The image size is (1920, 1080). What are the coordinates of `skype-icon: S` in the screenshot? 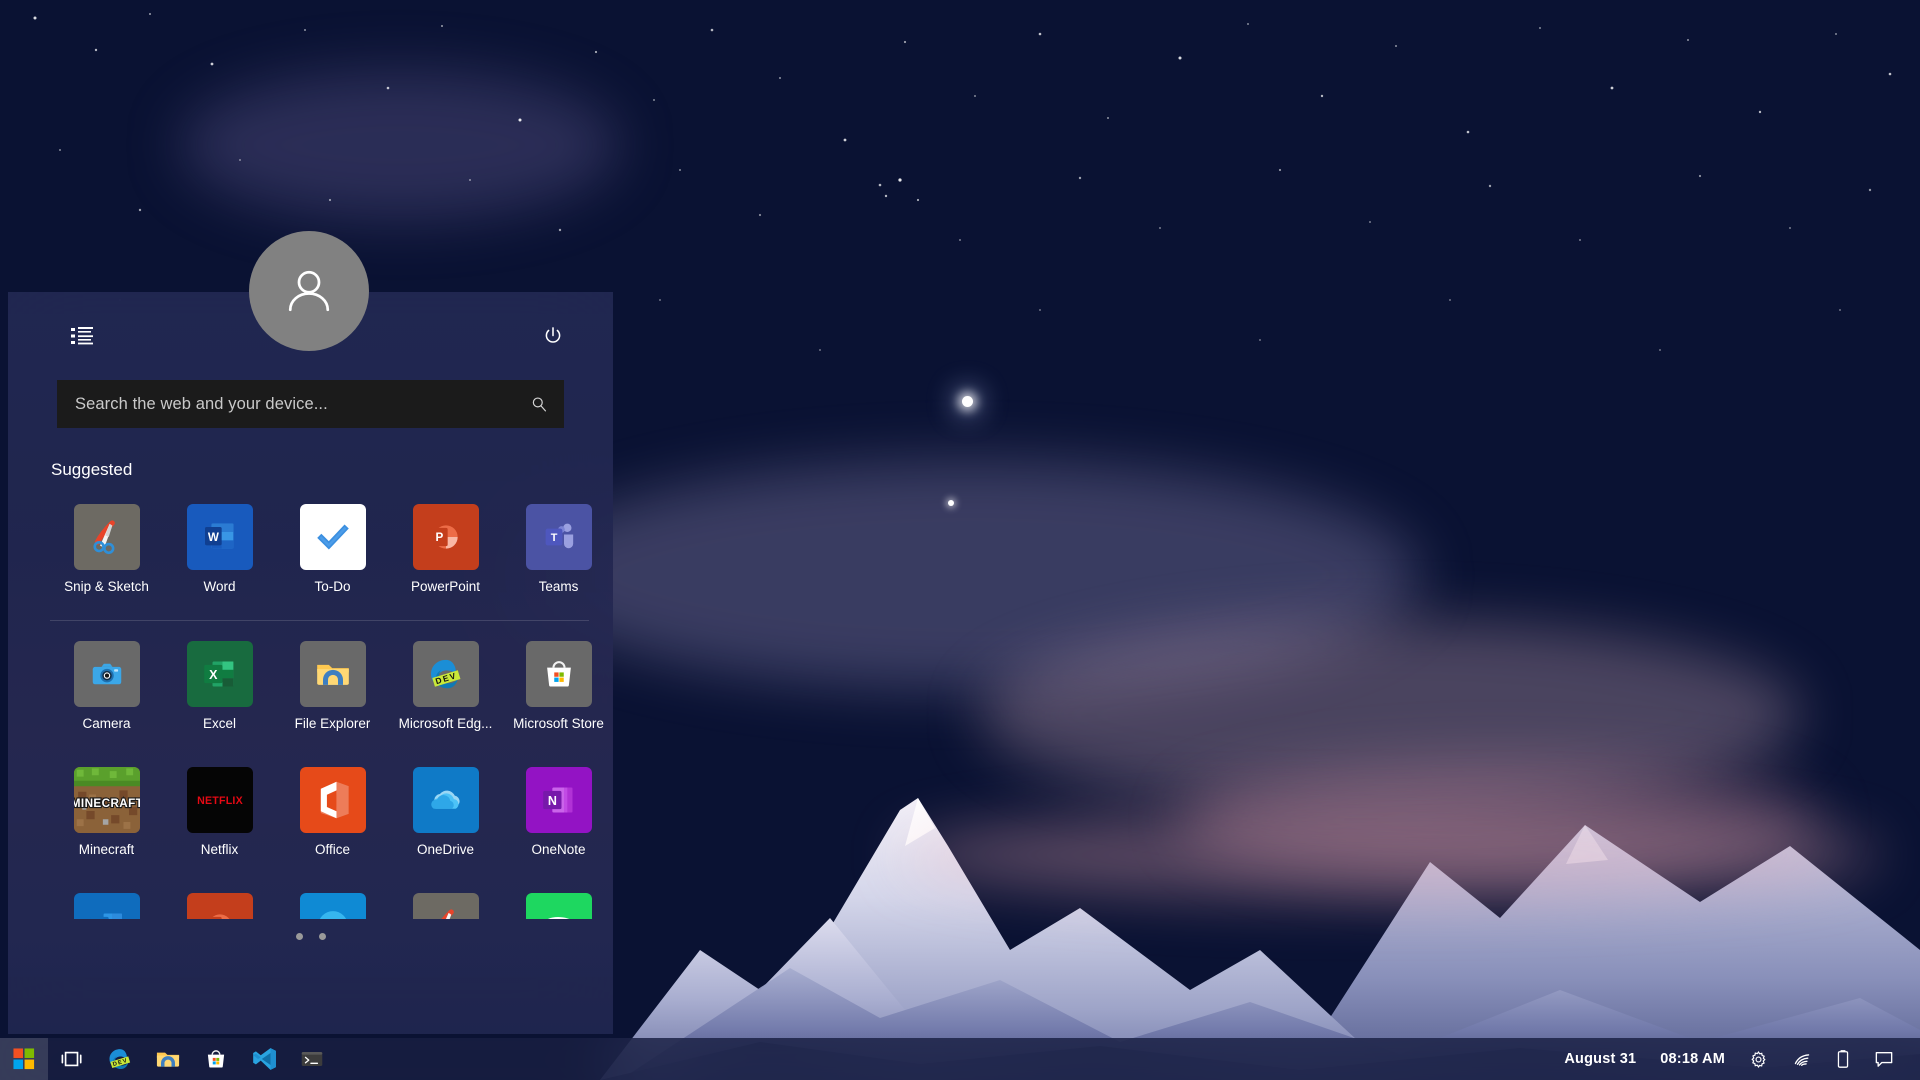 It's located at (332, 906).